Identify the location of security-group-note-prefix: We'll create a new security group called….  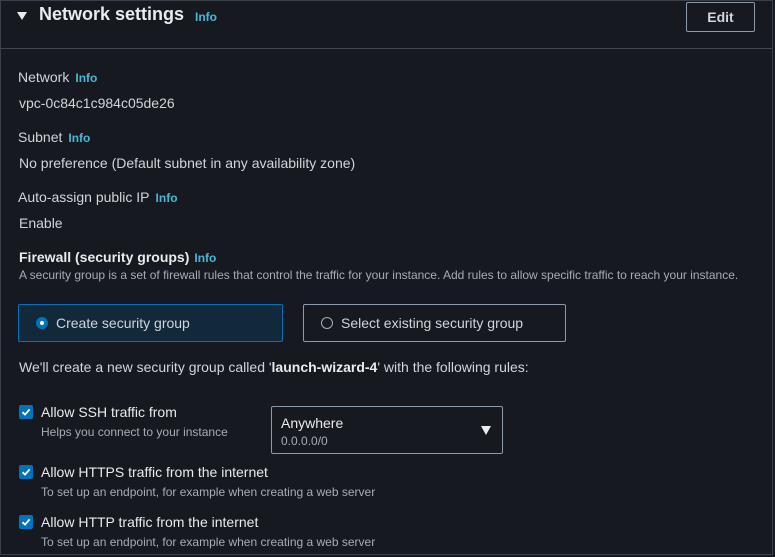
(145, 367).